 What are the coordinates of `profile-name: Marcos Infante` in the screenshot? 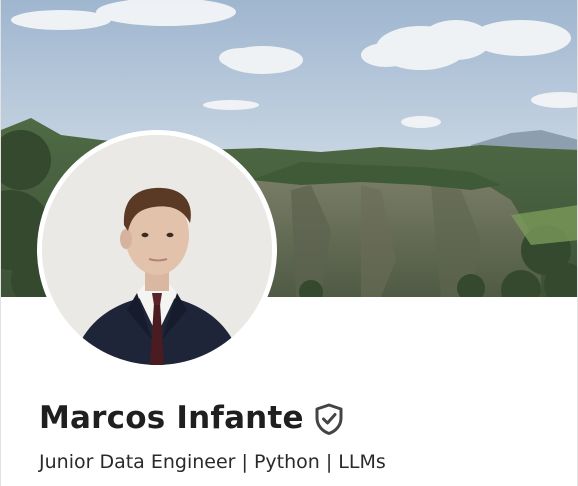 It's located at (171, 418).